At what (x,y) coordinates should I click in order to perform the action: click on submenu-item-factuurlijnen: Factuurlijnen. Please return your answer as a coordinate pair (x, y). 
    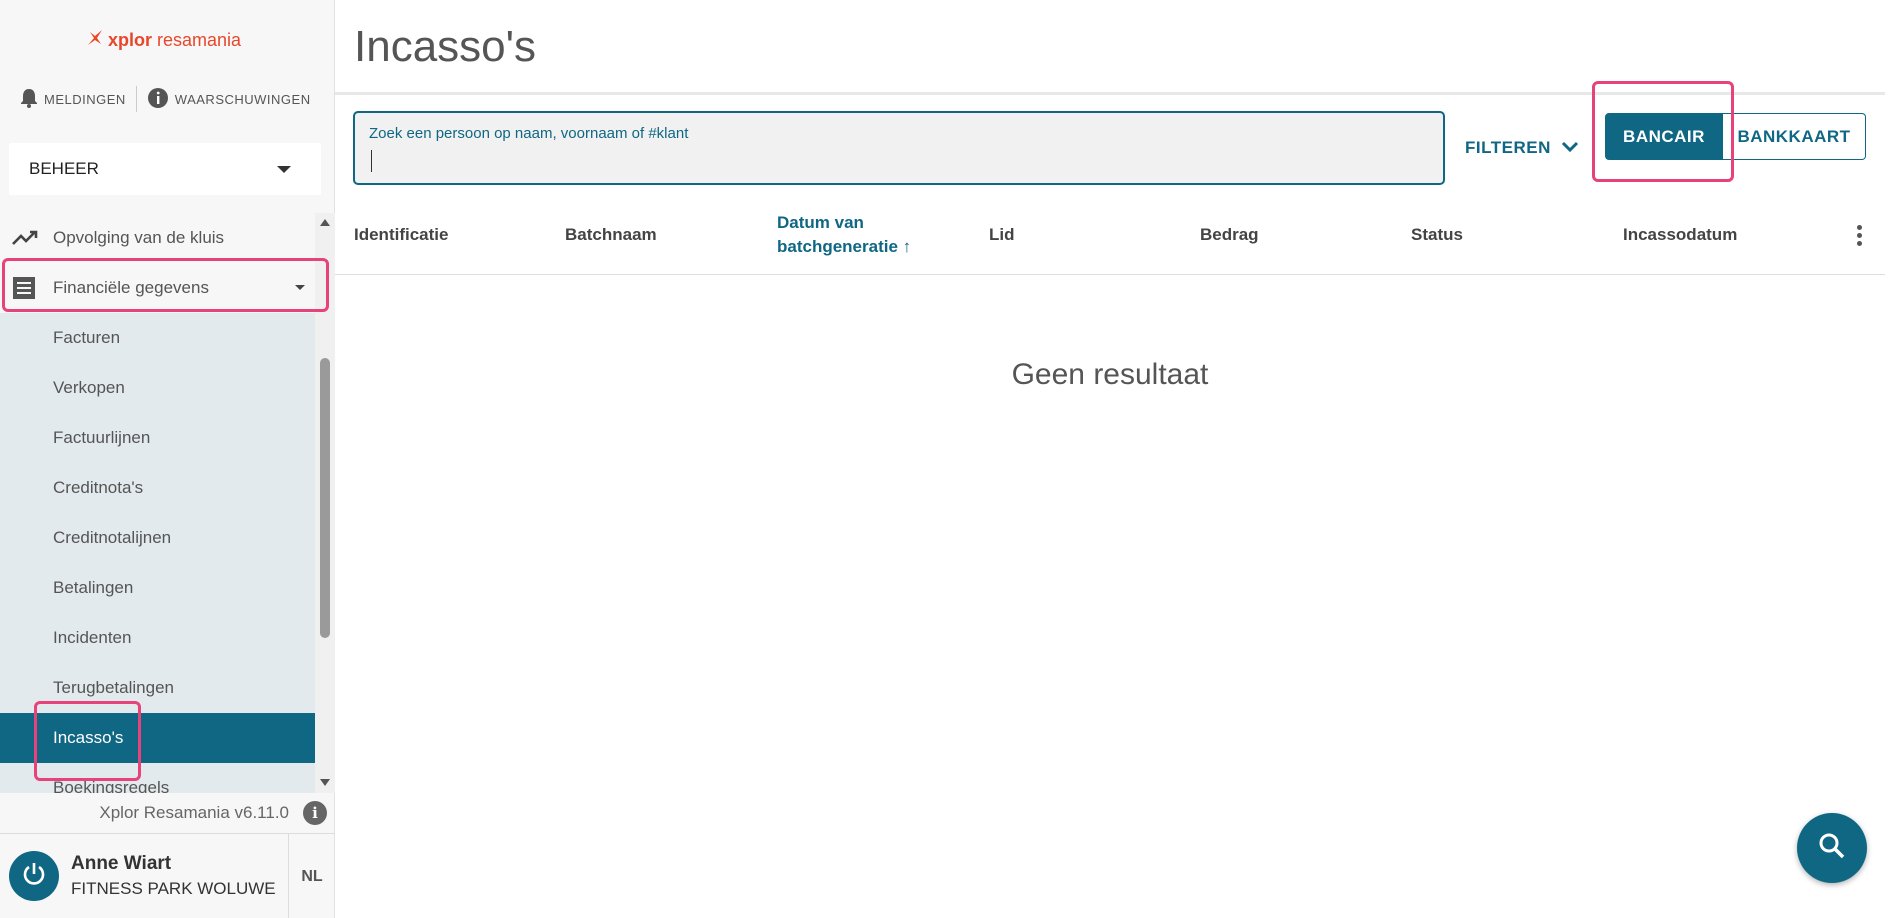
    Looking at the image, I should click on (157, 438).